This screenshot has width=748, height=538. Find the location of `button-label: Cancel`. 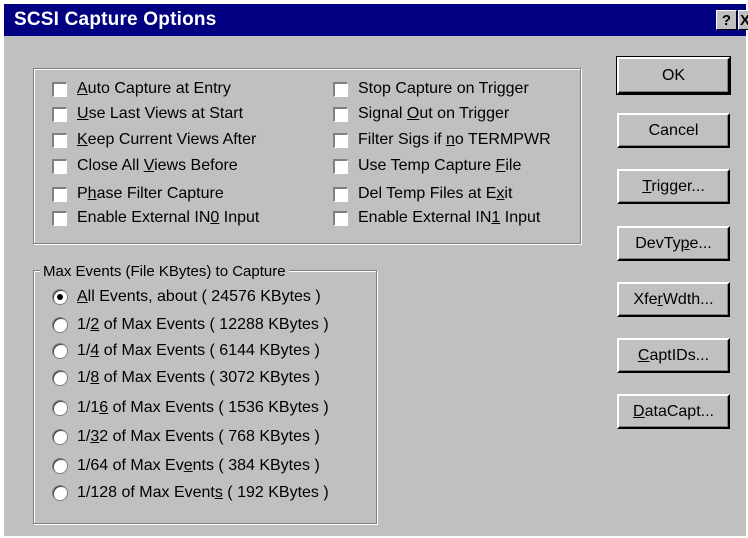

button-label: Cancel is located at coordinates (673, 130).